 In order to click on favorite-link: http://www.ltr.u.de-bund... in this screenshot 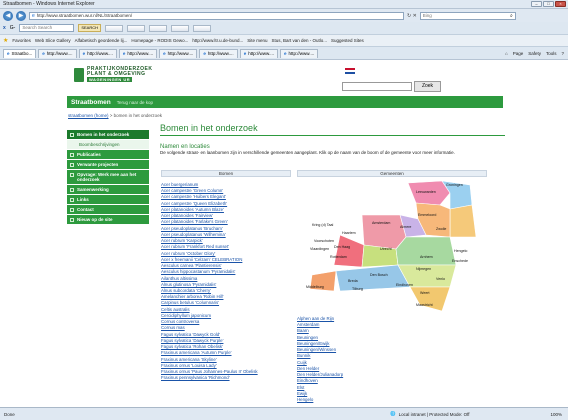, I will do `click(217, 40)`.